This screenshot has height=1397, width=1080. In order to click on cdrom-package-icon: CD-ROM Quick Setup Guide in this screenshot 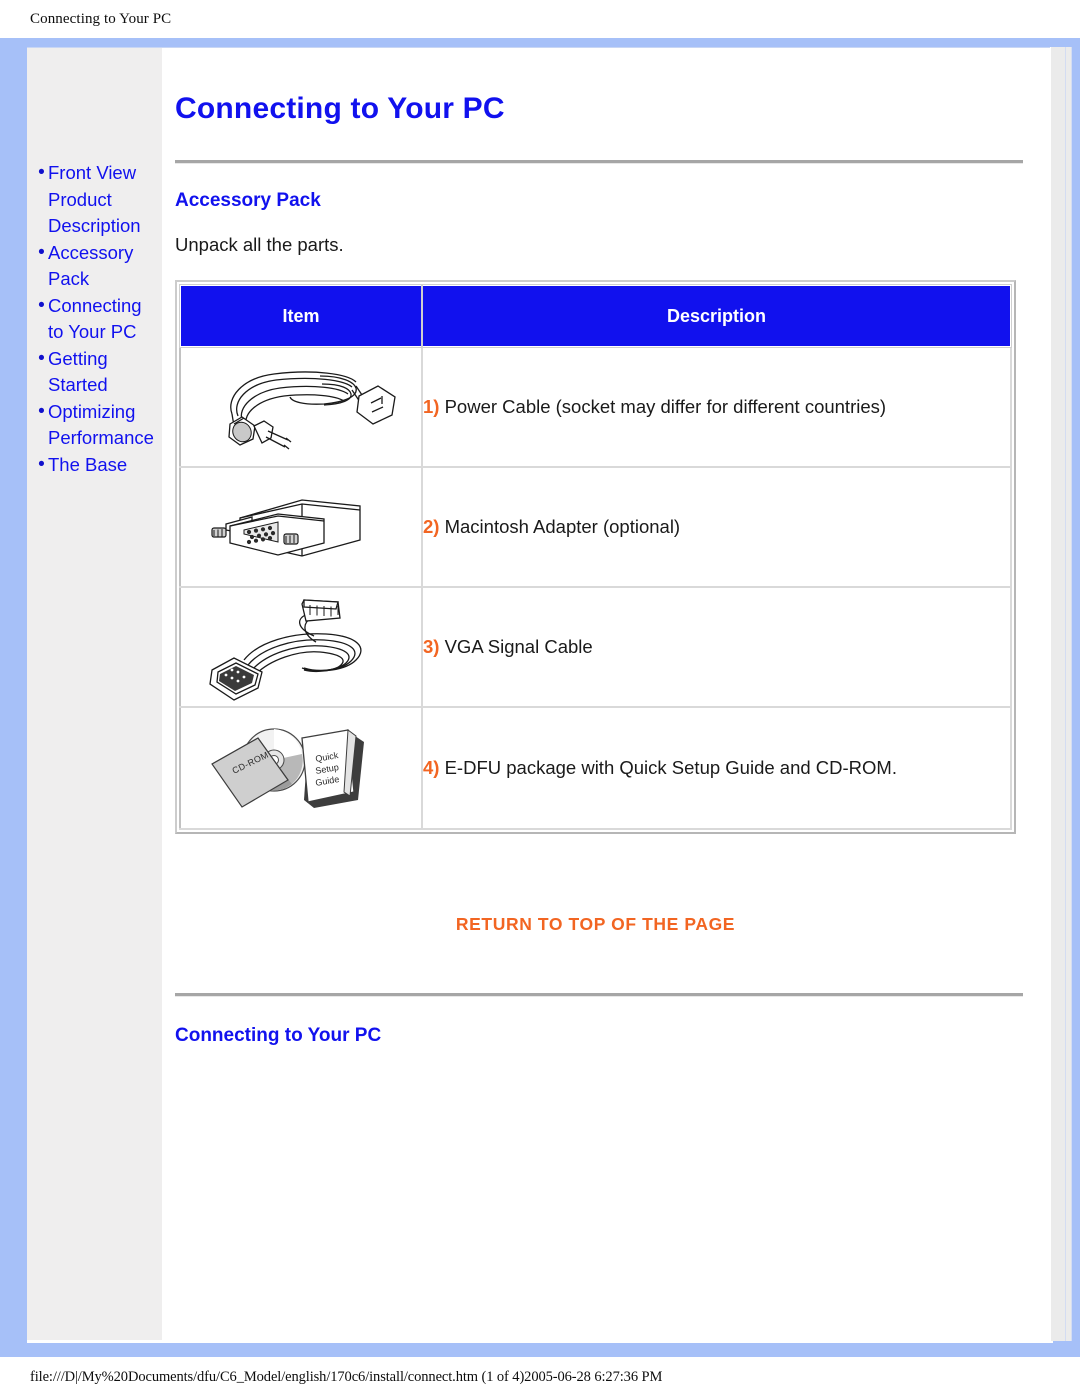, I will do `click(287, 768)`.